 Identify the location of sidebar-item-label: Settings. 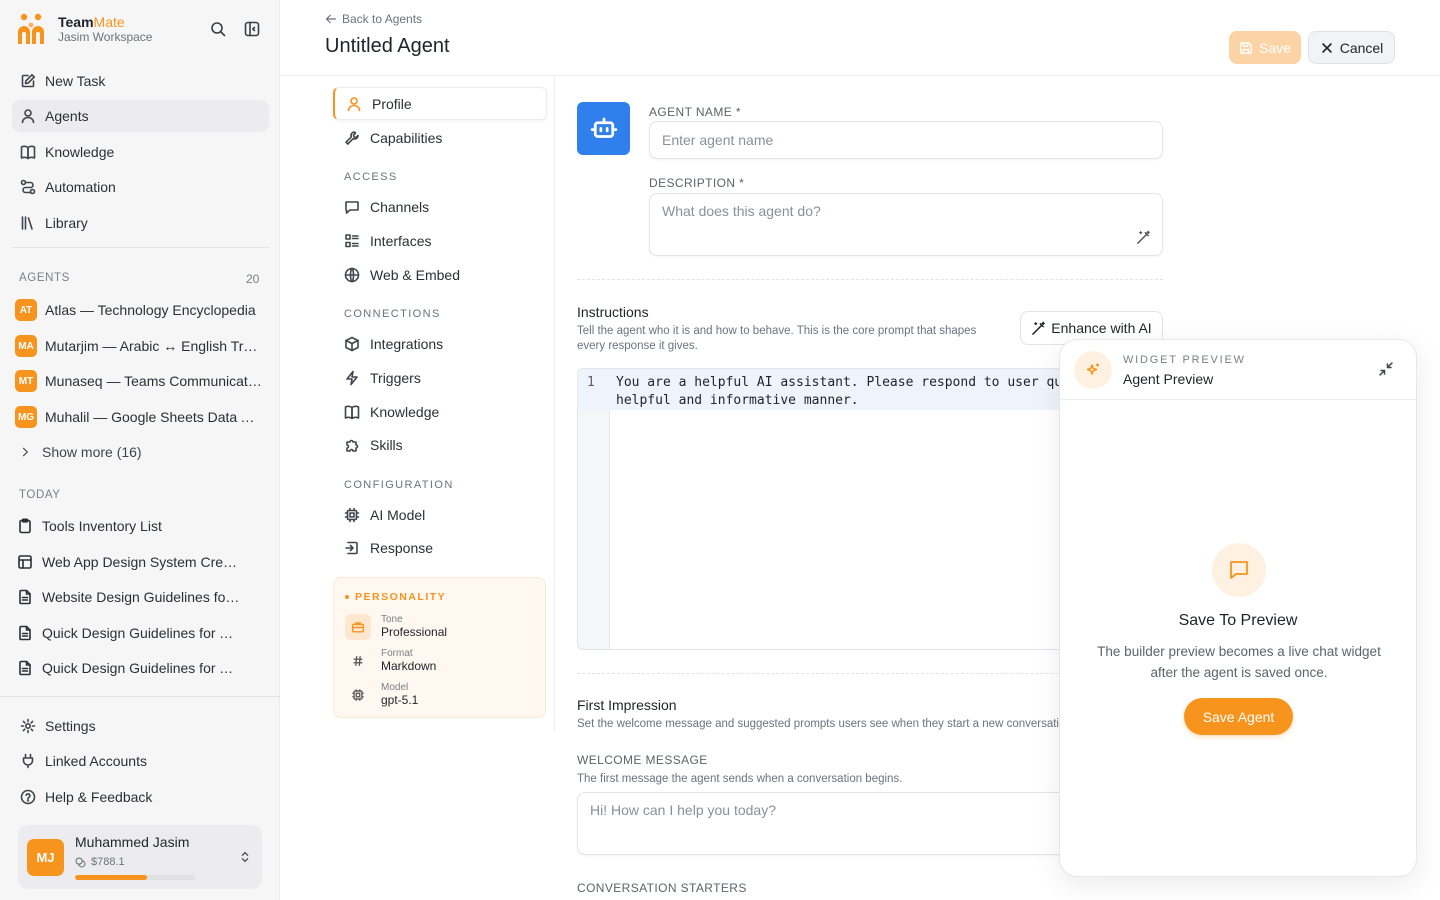
(70, 726).